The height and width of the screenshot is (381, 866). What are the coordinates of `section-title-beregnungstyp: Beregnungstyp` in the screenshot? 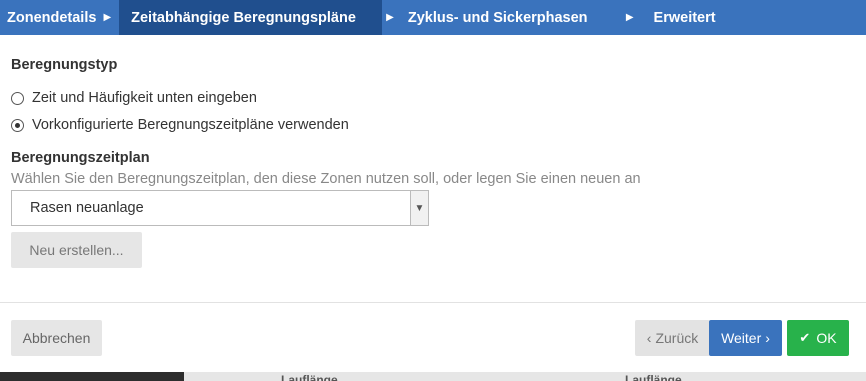 It's located at (64, 65).